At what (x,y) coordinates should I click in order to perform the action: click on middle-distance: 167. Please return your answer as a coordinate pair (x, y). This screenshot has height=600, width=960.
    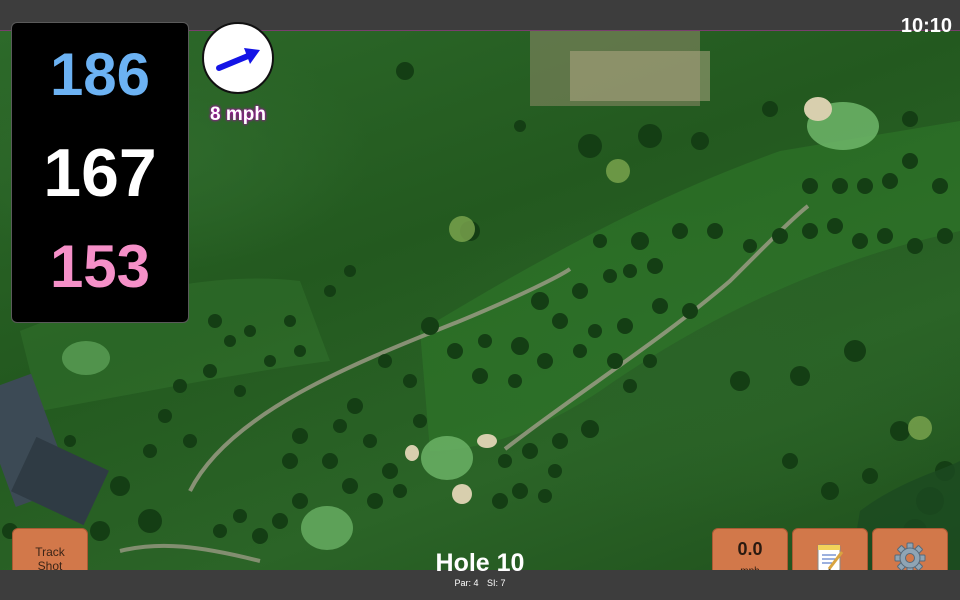
    Looking at the image, I should click on (100, 173).